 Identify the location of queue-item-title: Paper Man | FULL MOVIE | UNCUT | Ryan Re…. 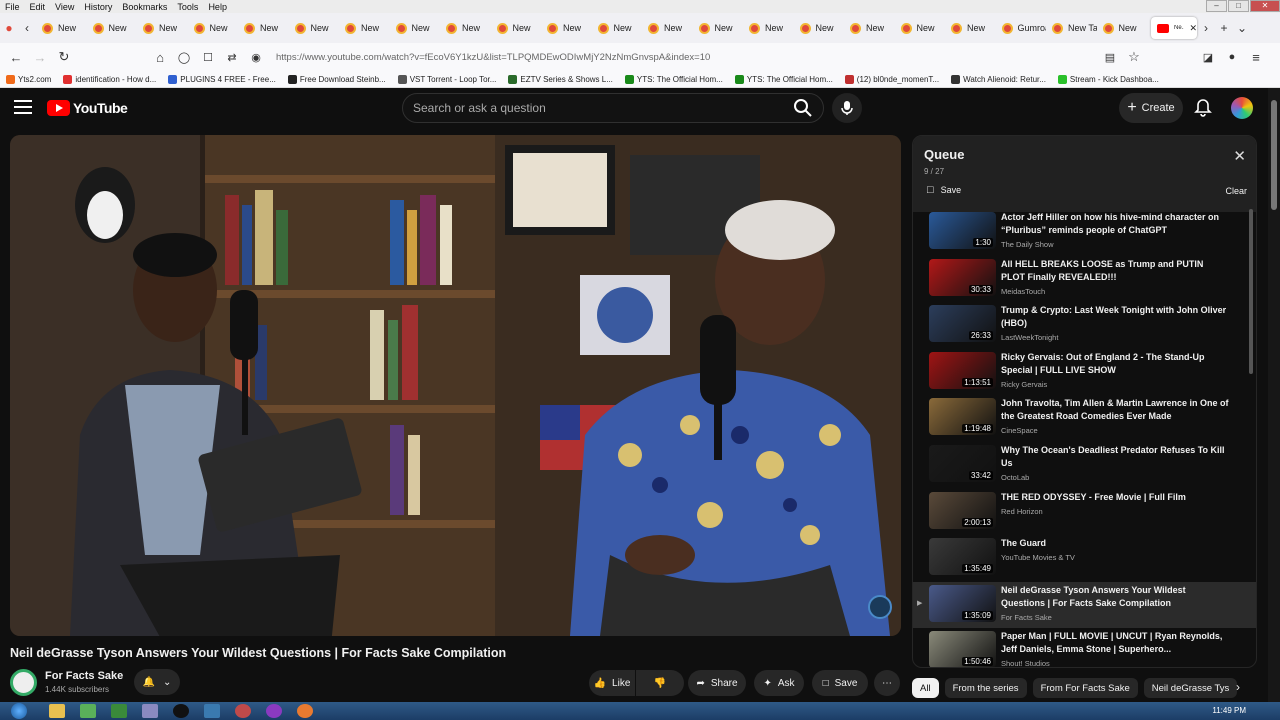
(1115, 643).